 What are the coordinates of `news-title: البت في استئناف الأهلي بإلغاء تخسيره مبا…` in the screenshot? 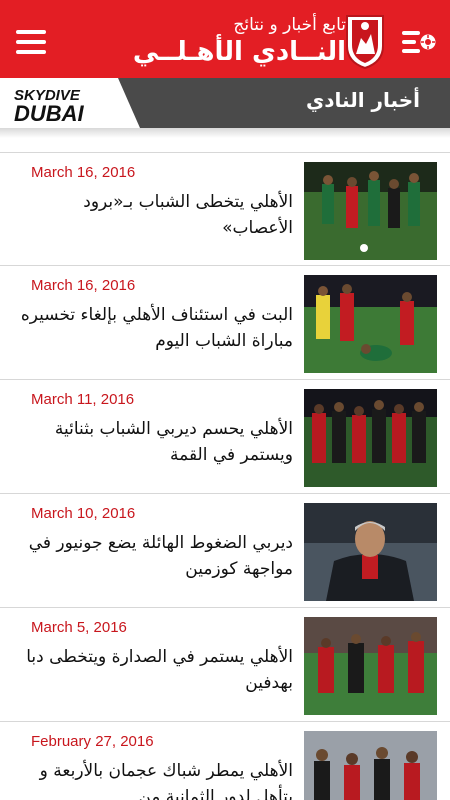 It's located at (156, 328).